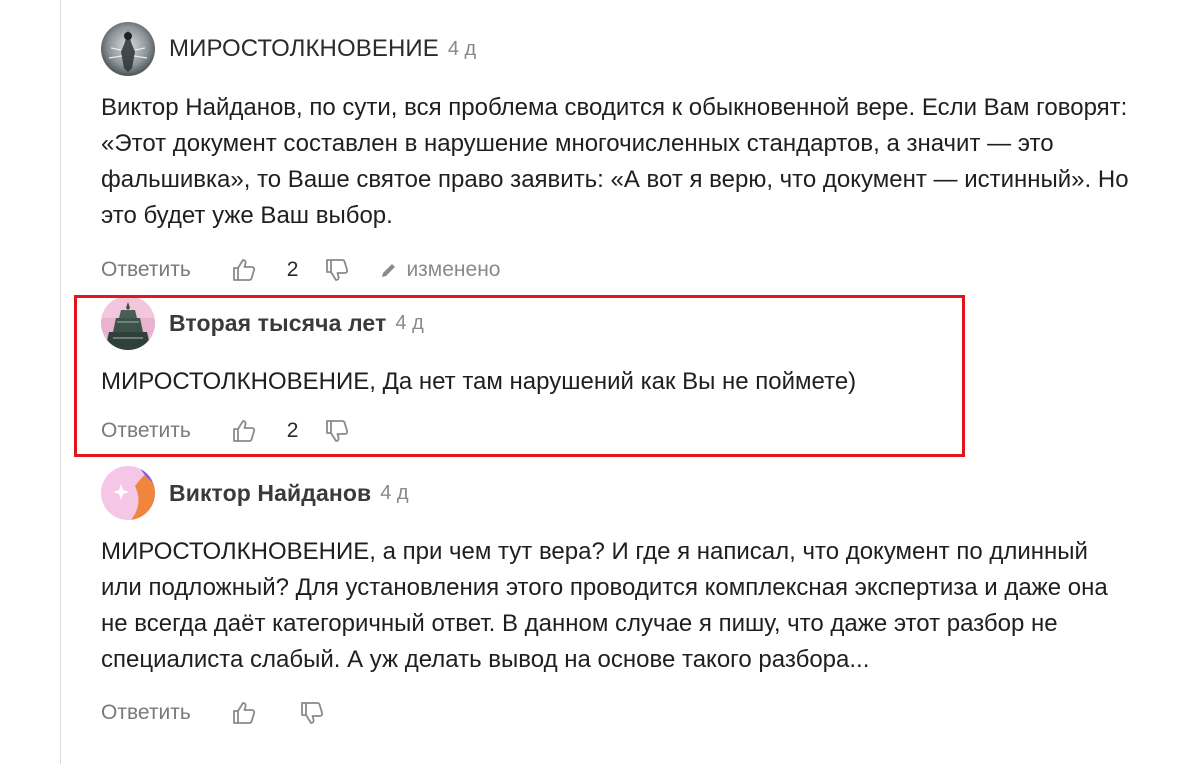  Describe the element at coordinates (453, 269) in the screenshot. I see `edited-label: изменено` at that location.